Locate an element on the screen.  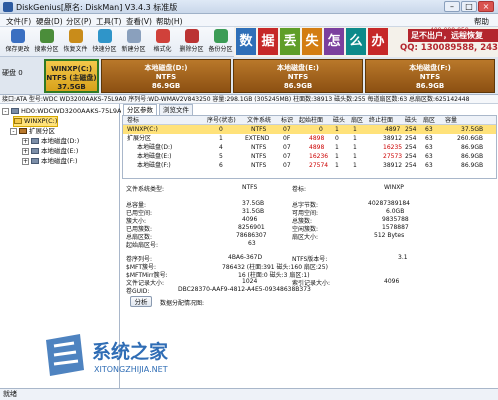
menu-help: 帮助(H) is located at coordinates (169, 21).